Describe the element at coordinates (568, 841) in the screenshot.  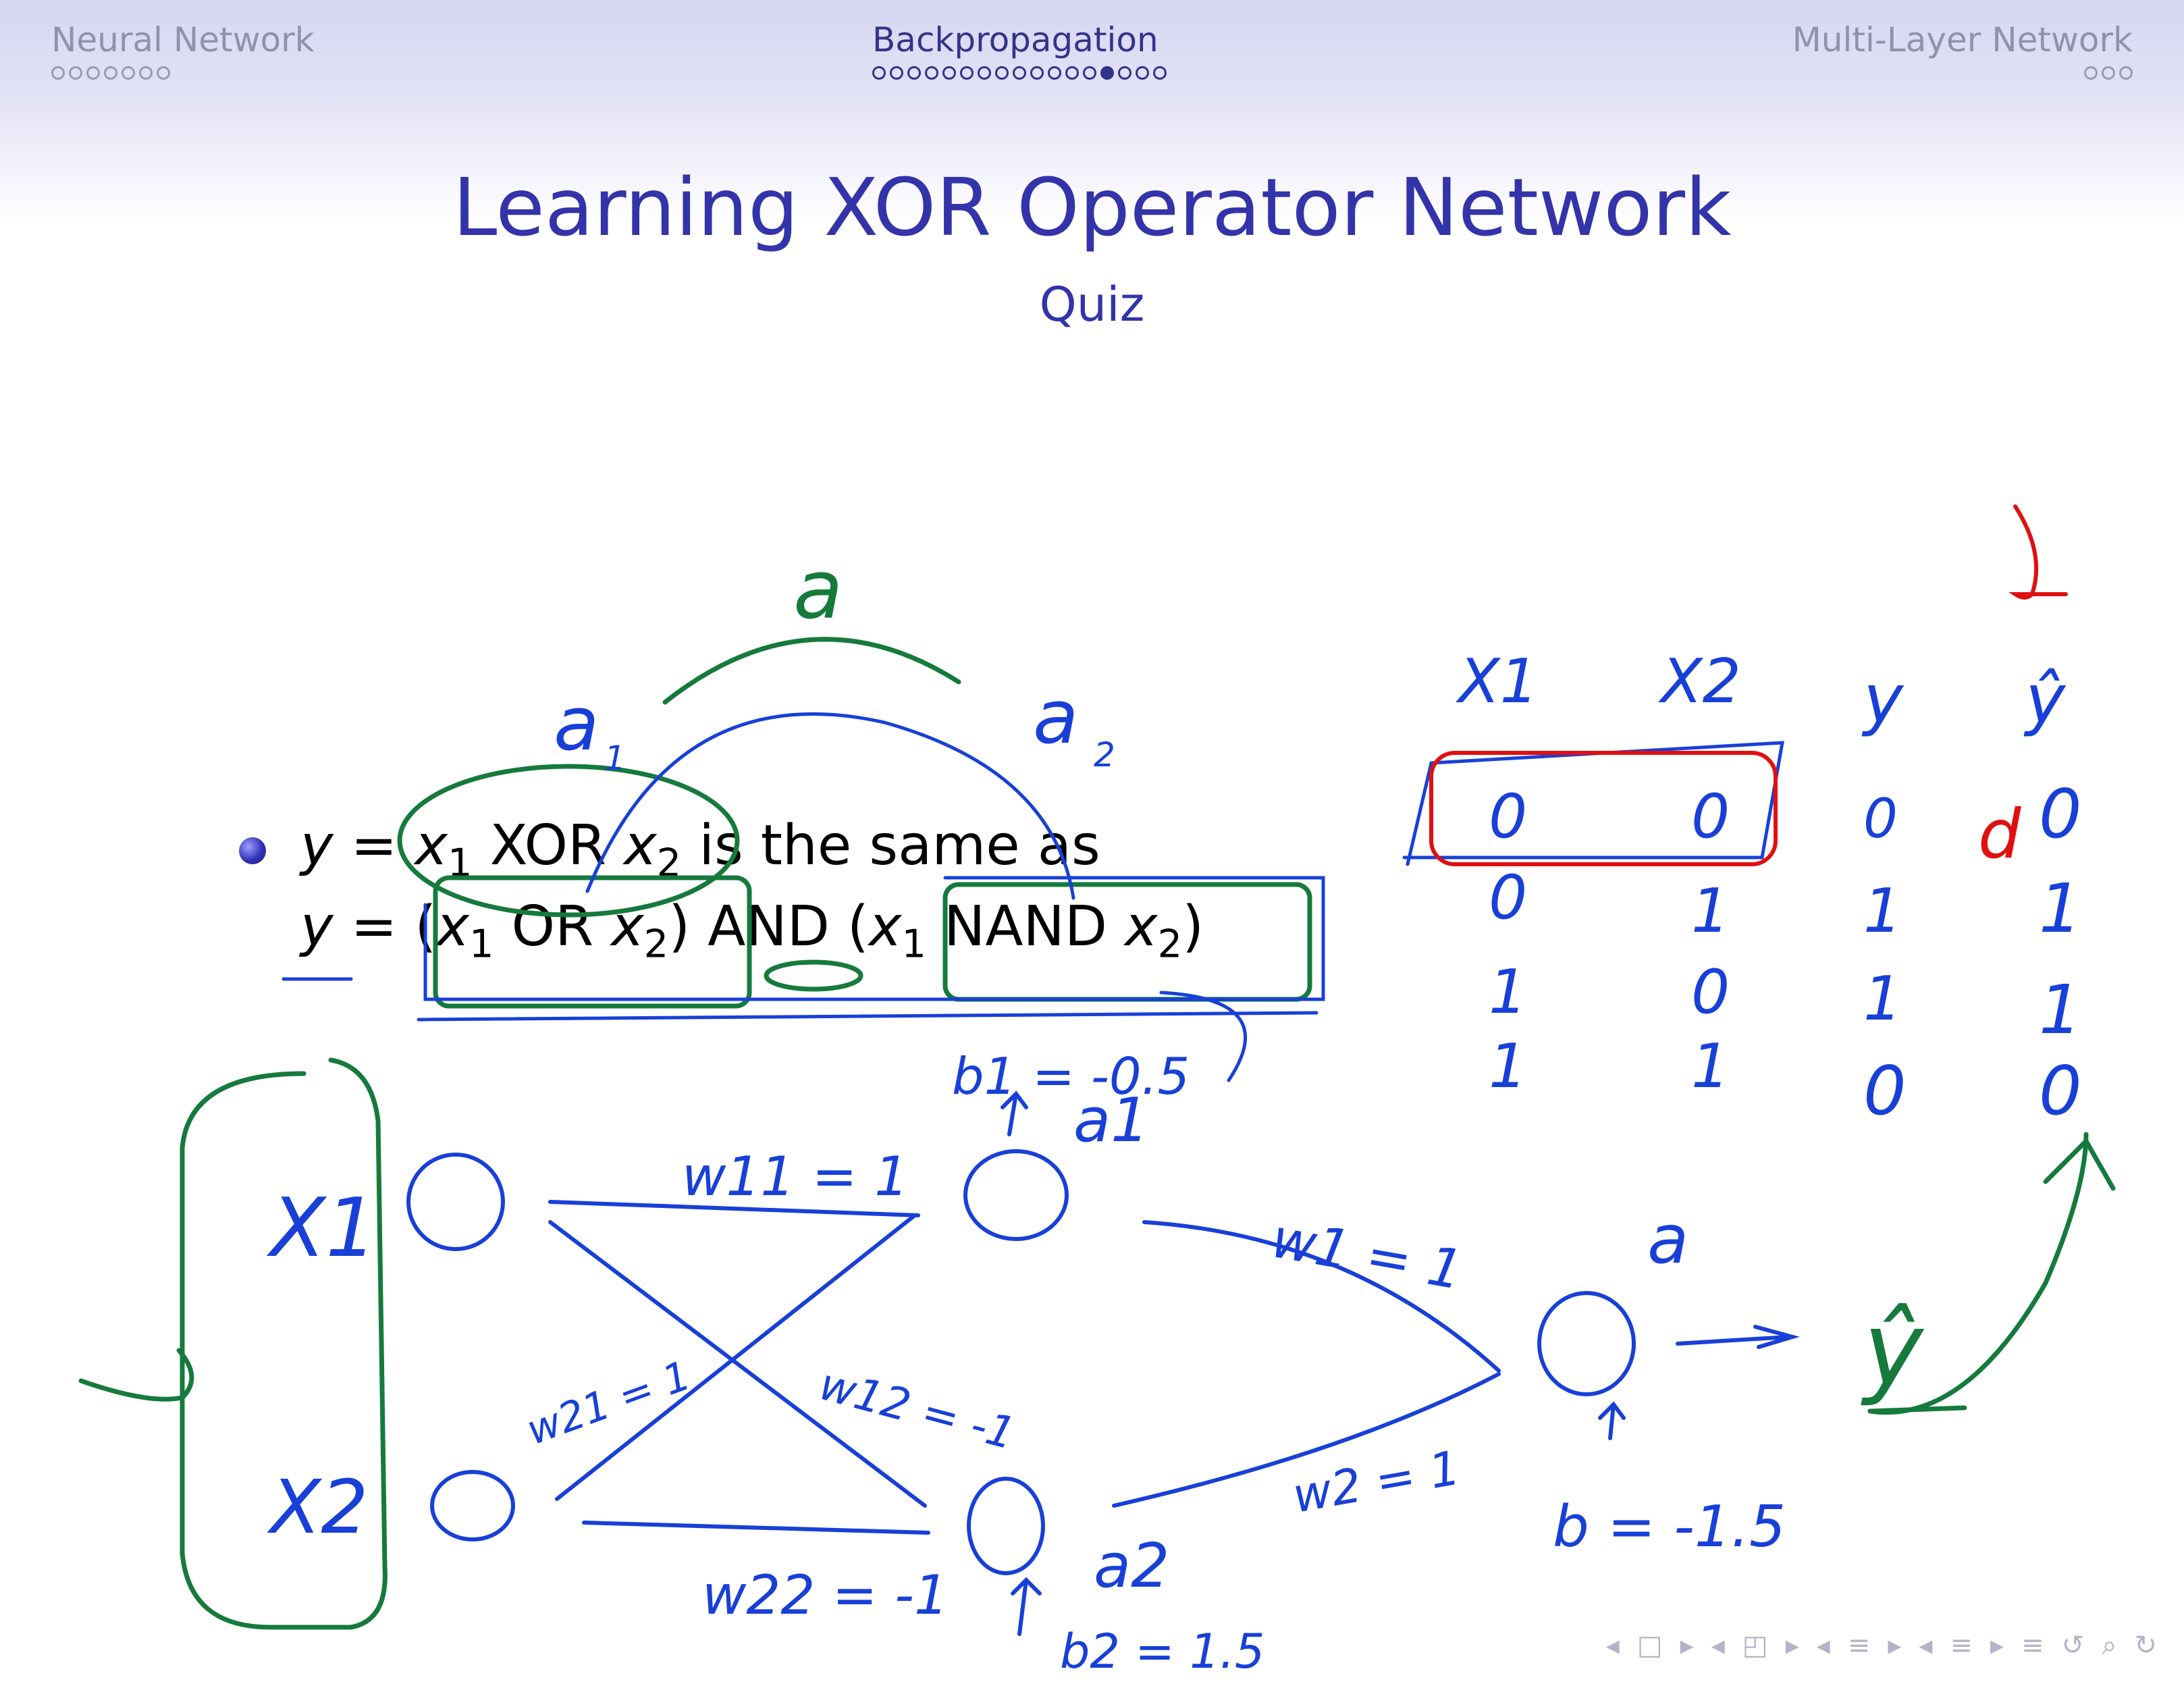
I see `green-circle-xor` at that location.